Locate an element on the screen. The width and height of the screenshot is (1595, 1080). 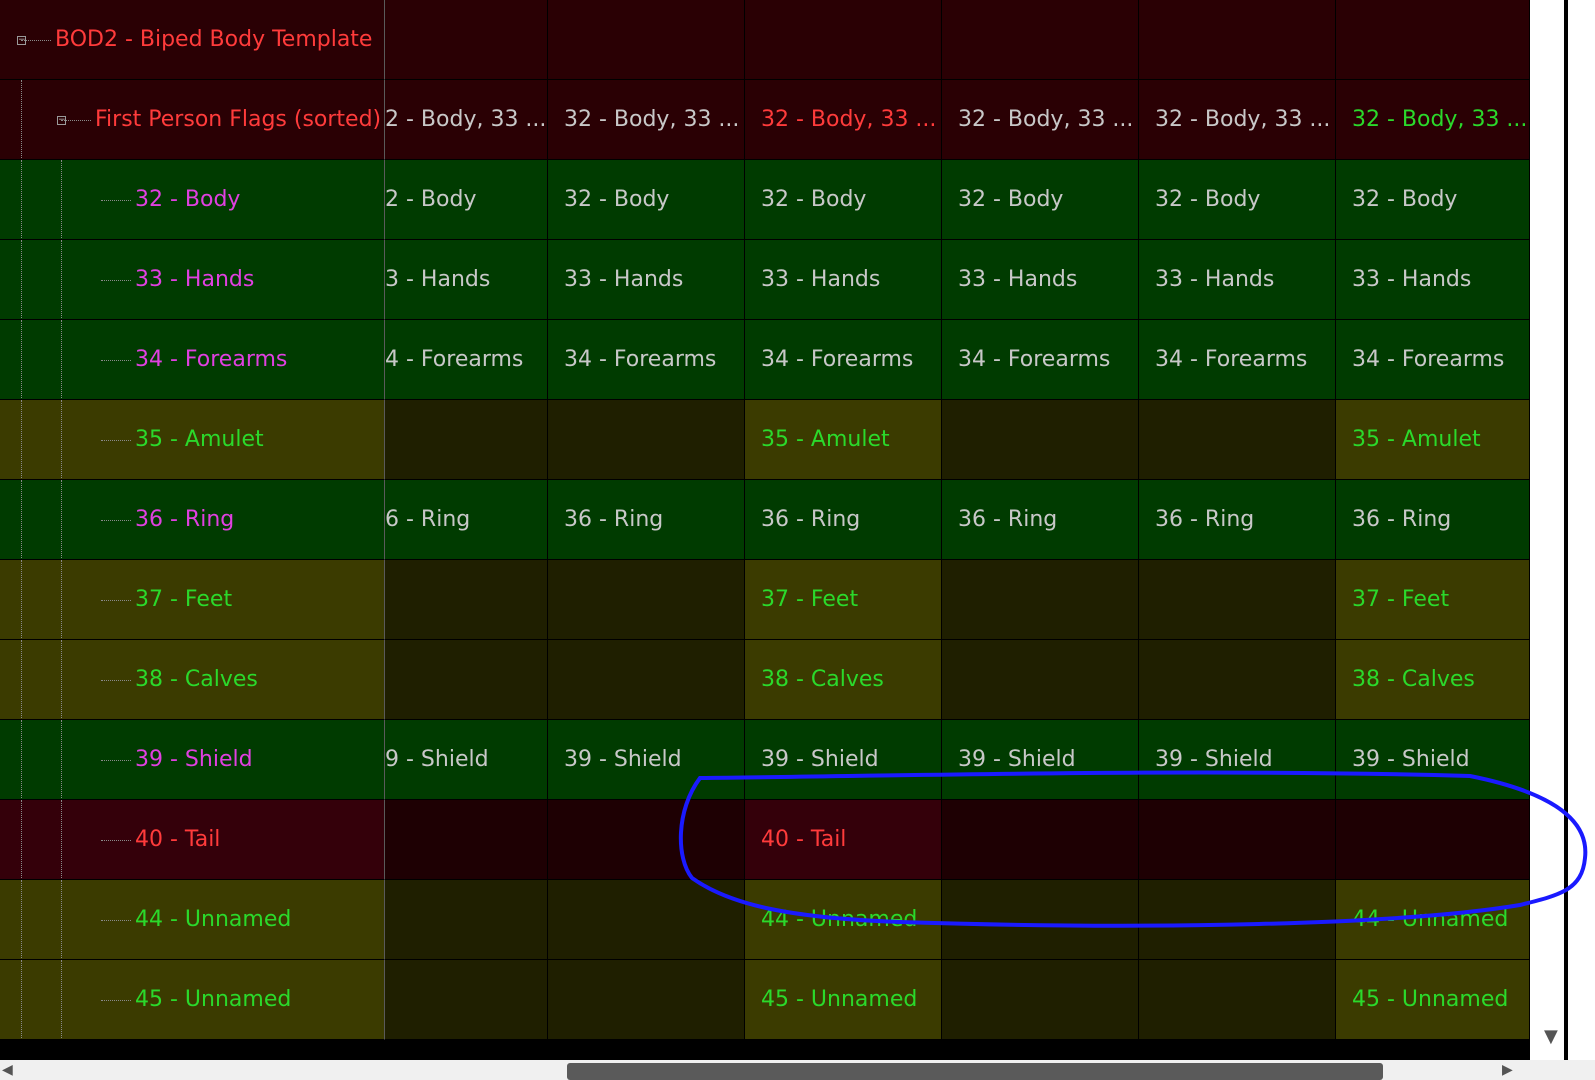
row-name-cell: 35 - Amulet is located at coordinates (192, 440).